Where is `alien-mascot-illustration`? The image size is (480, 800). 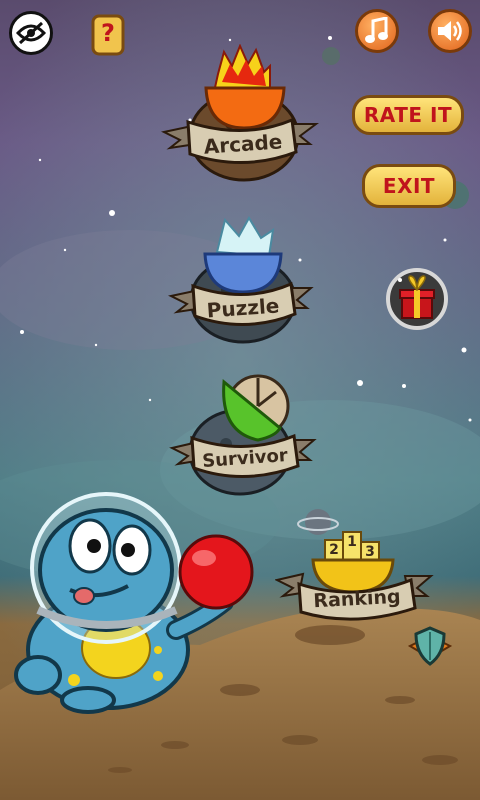 alien-mascot-illustration is located at coordinates (134, 603).